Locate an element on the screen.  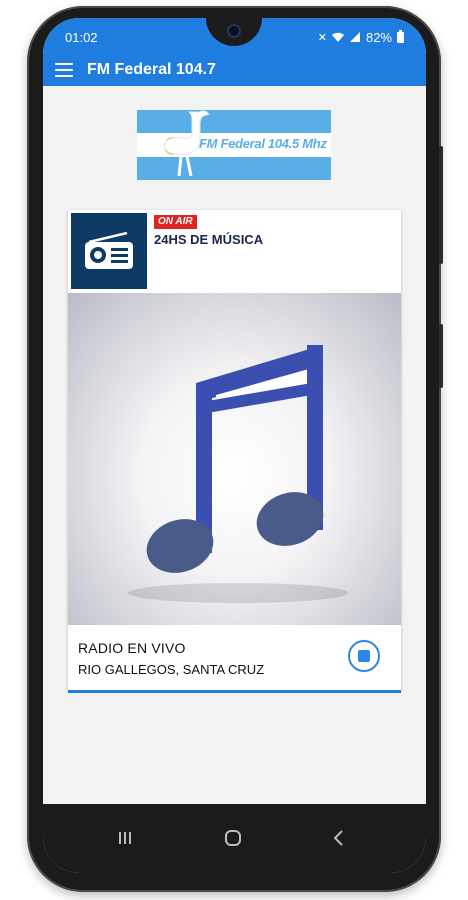
camera-icon is located at coordinates (234, 31).